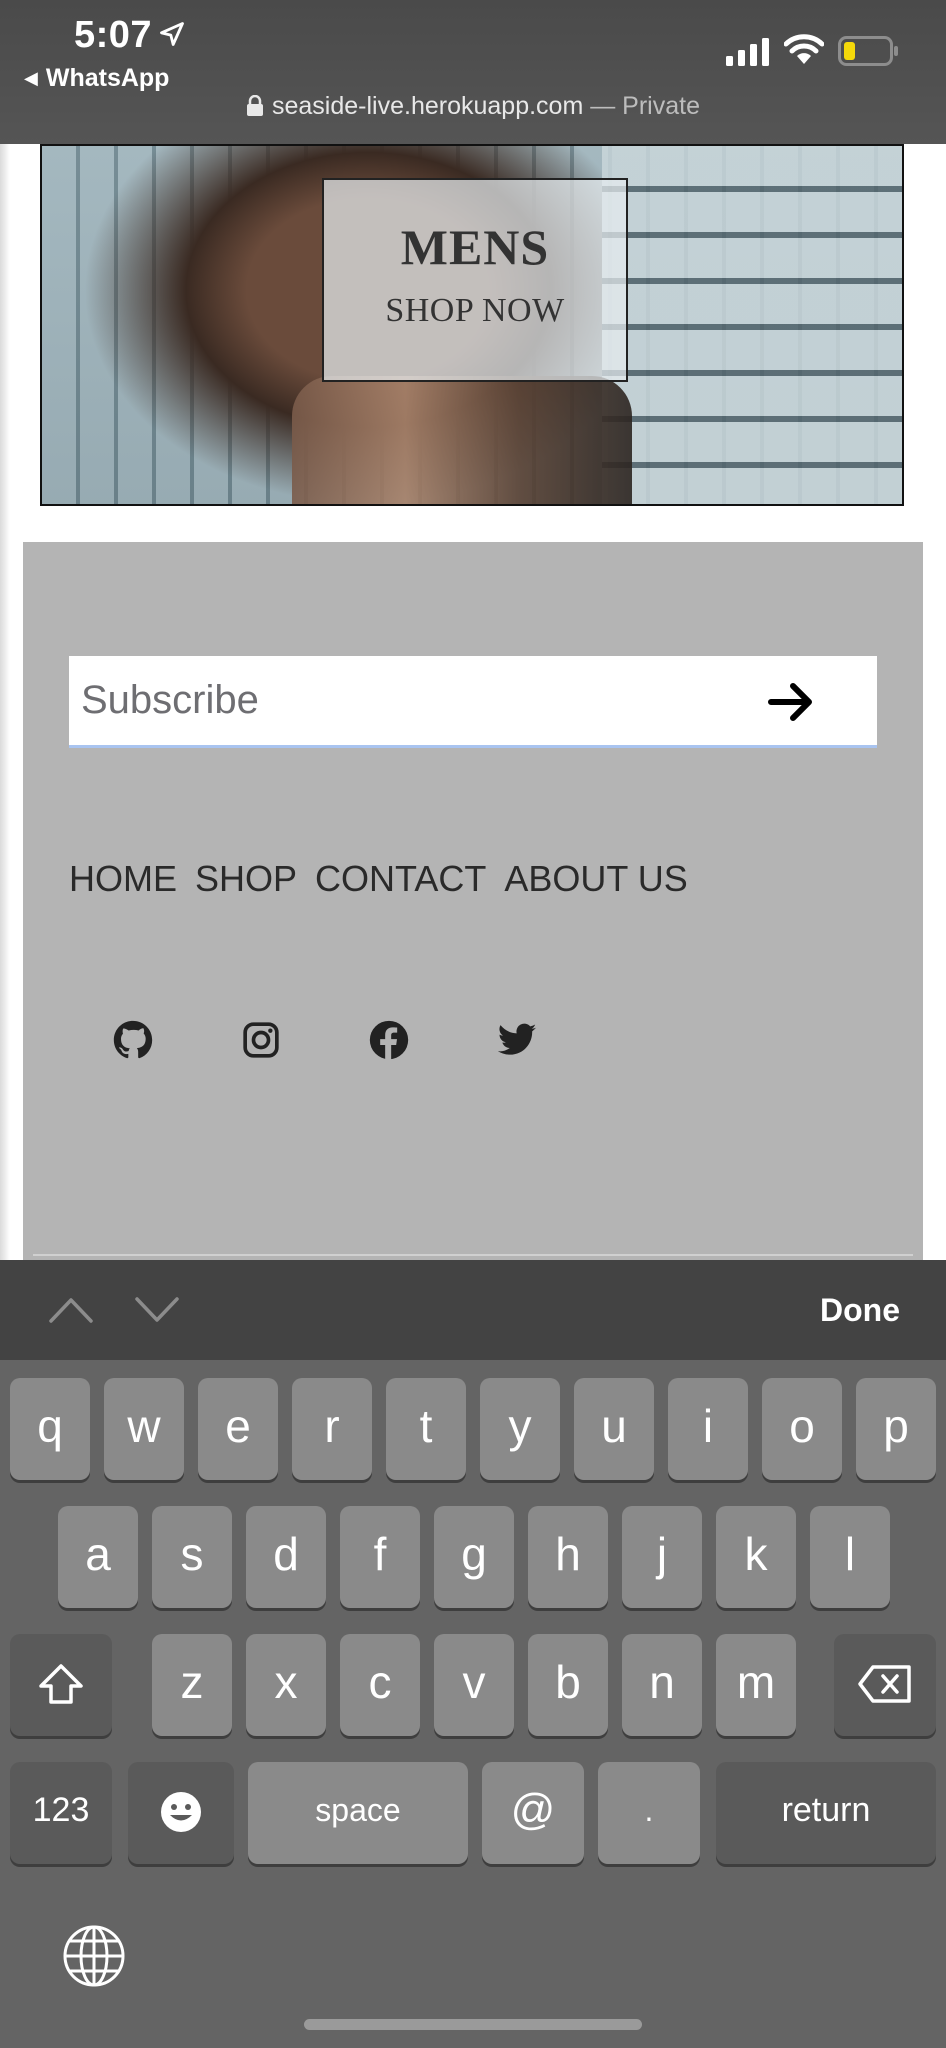  I want to click on chevron-down-icon, so click(157, 1310).